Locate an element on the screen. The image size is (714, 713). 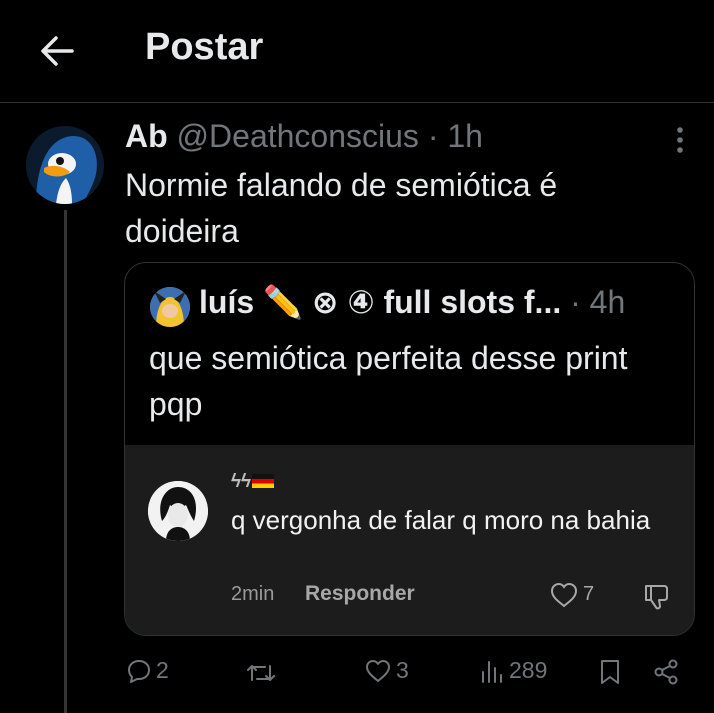
reply-button: 2 is located at coordinates (147, 670).